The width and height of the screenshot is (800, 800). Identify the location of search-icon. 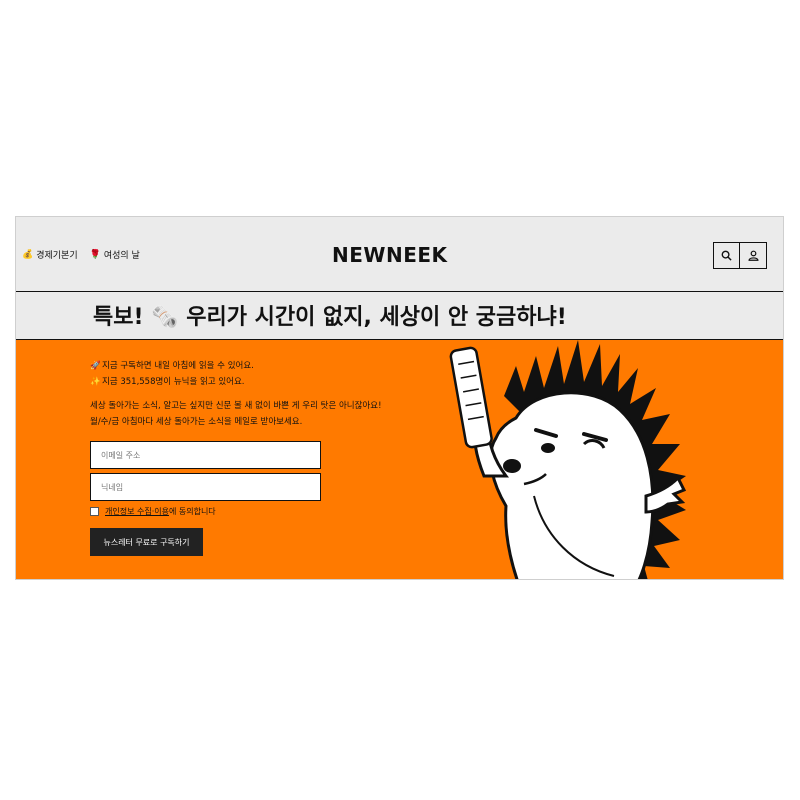
(726, 255).